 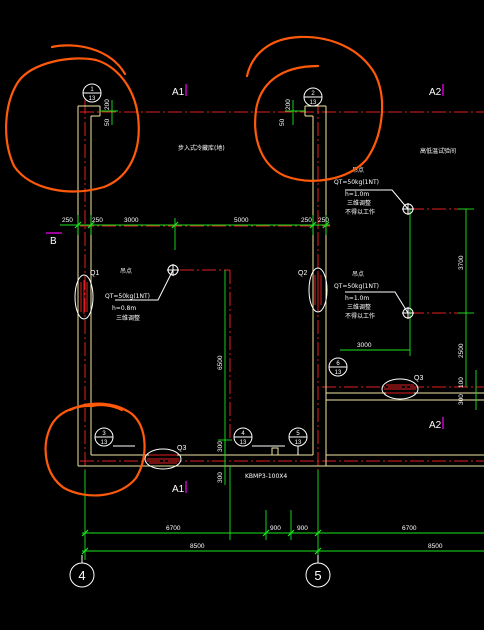 What do you see at coordinates (97, 220) in the screenshot?
I see `dim-row-250-b: 250` at bounding box center [97, 220].